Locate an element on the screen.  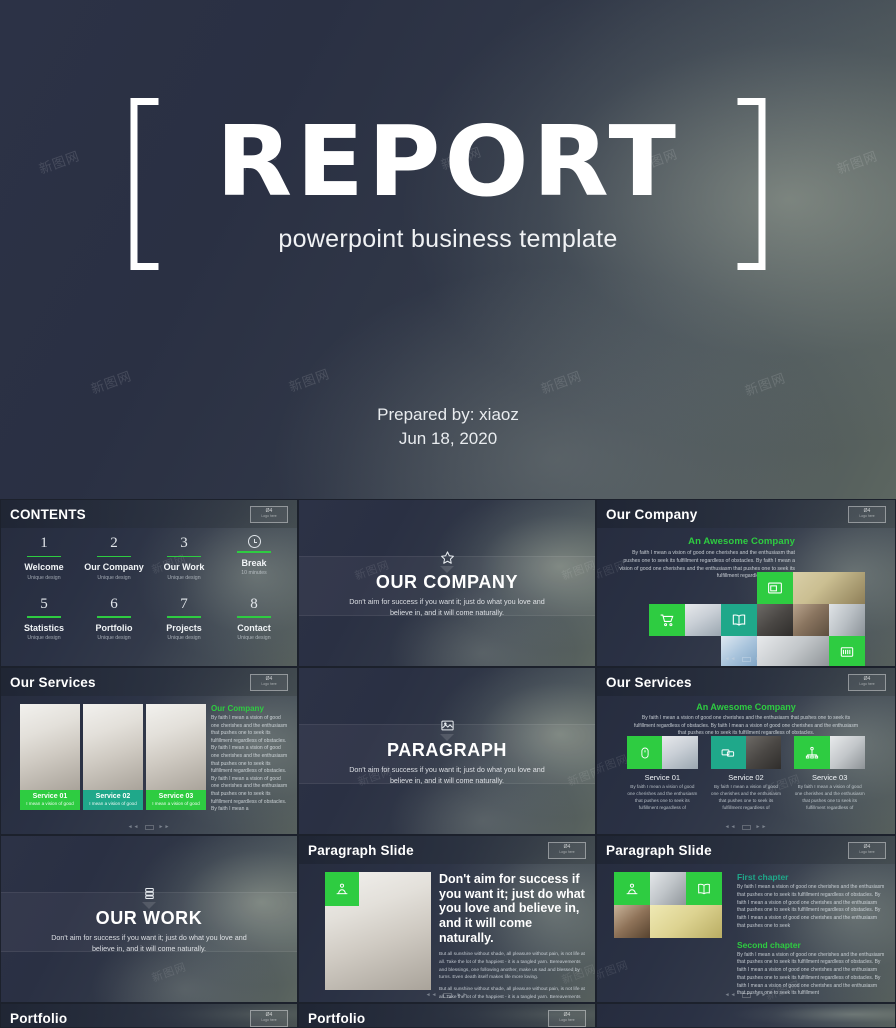
slide-thumb-paragraph-chapters: 新图网 新图网 Paragraph Slide Ø4 Logo here is located at coordinates (746, 919).